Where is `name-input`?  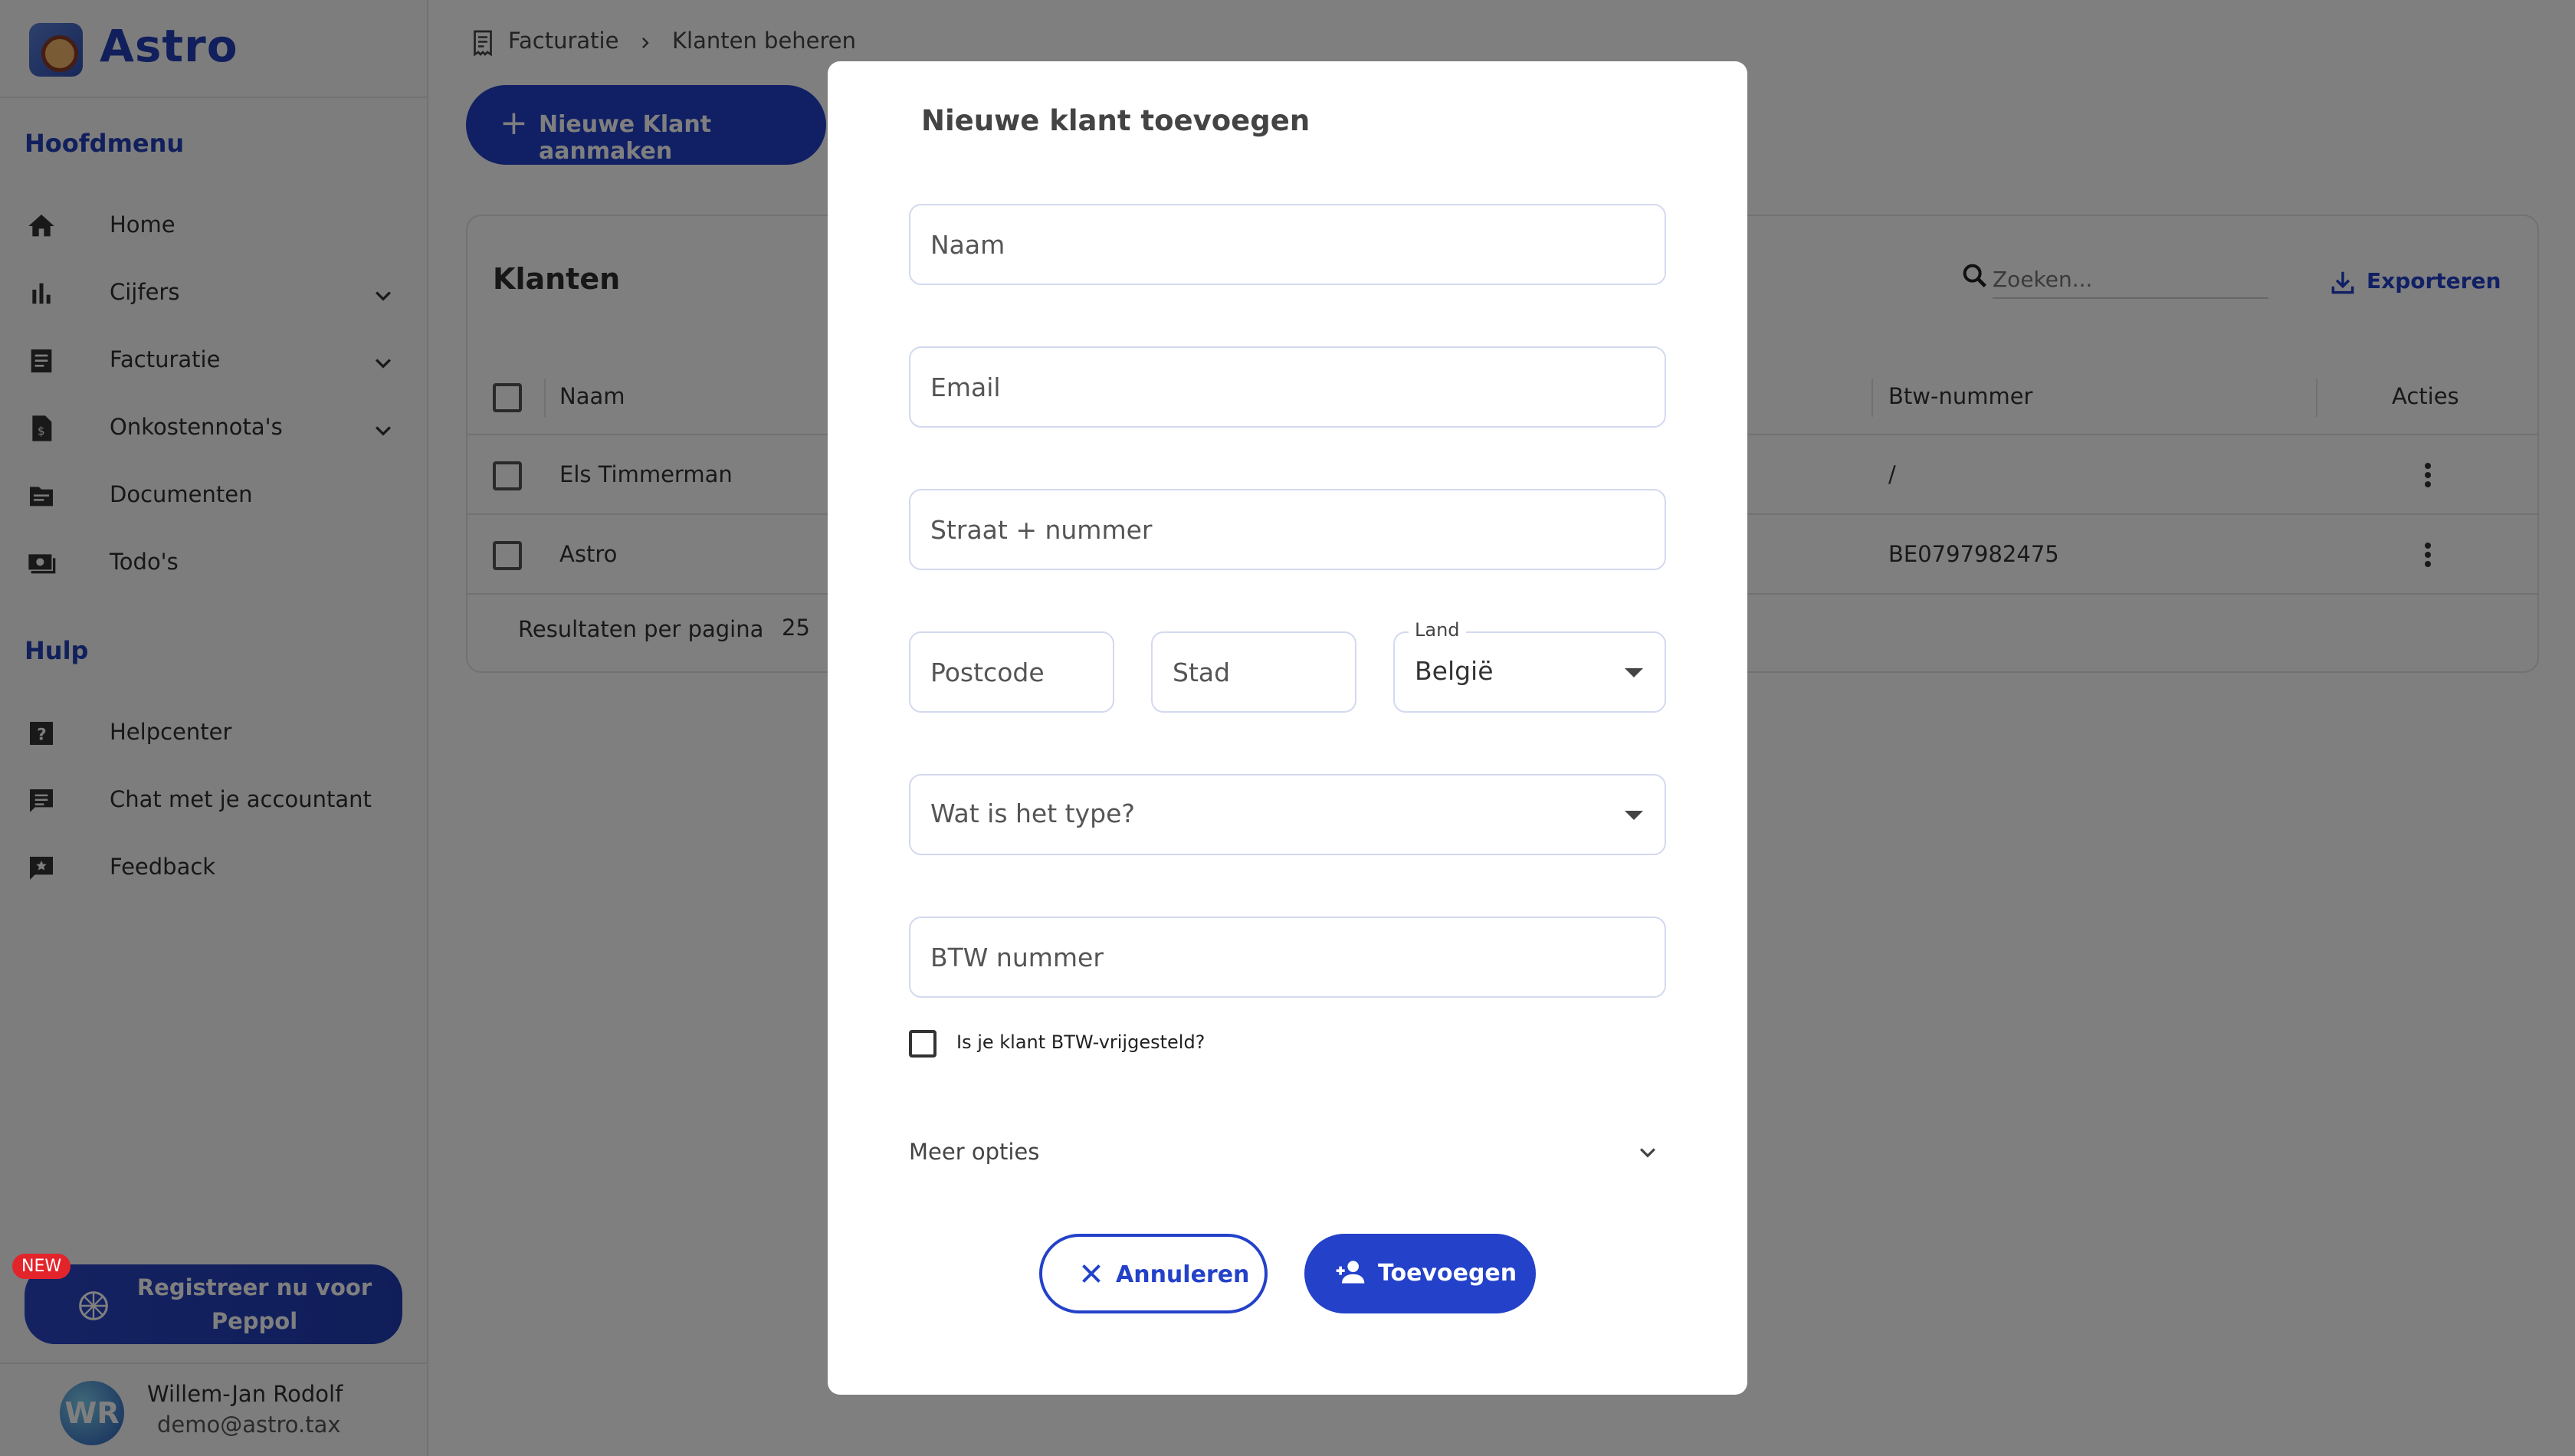
name-input is located at coordinates (1287, 244).